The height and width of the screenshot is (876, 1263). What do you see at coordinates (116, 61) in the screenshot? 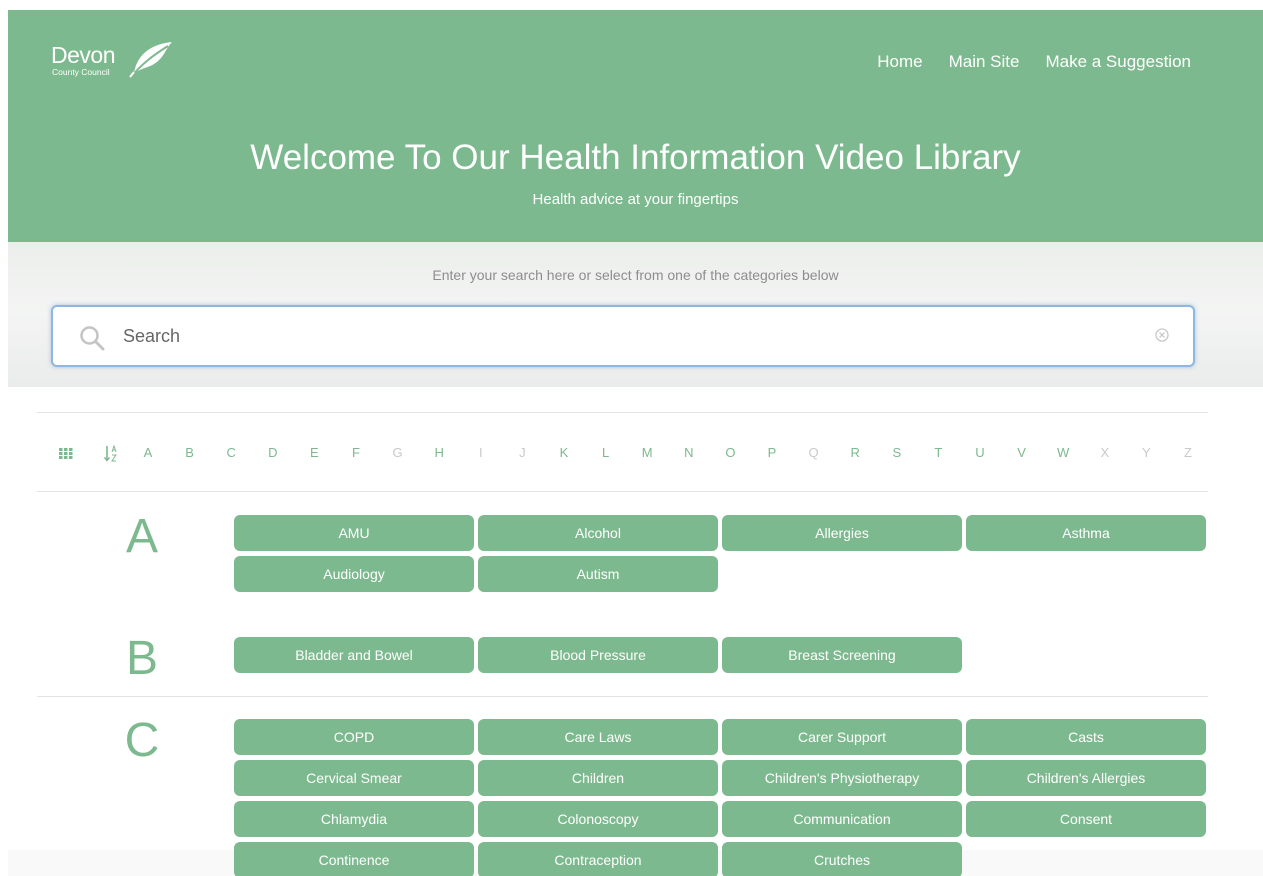
I see `logo: Devon County Council` at bounding box center [116, 61].